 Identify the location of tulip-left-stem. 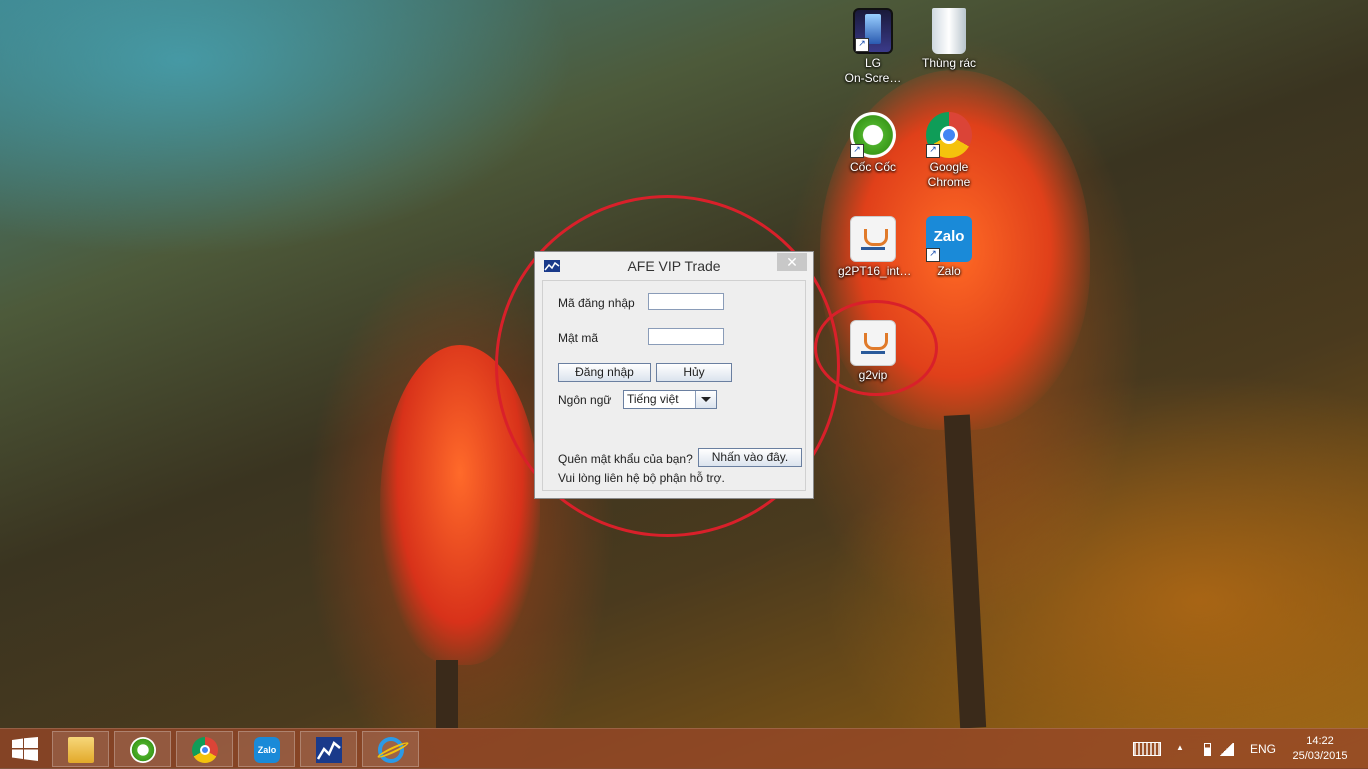
(447, 694).